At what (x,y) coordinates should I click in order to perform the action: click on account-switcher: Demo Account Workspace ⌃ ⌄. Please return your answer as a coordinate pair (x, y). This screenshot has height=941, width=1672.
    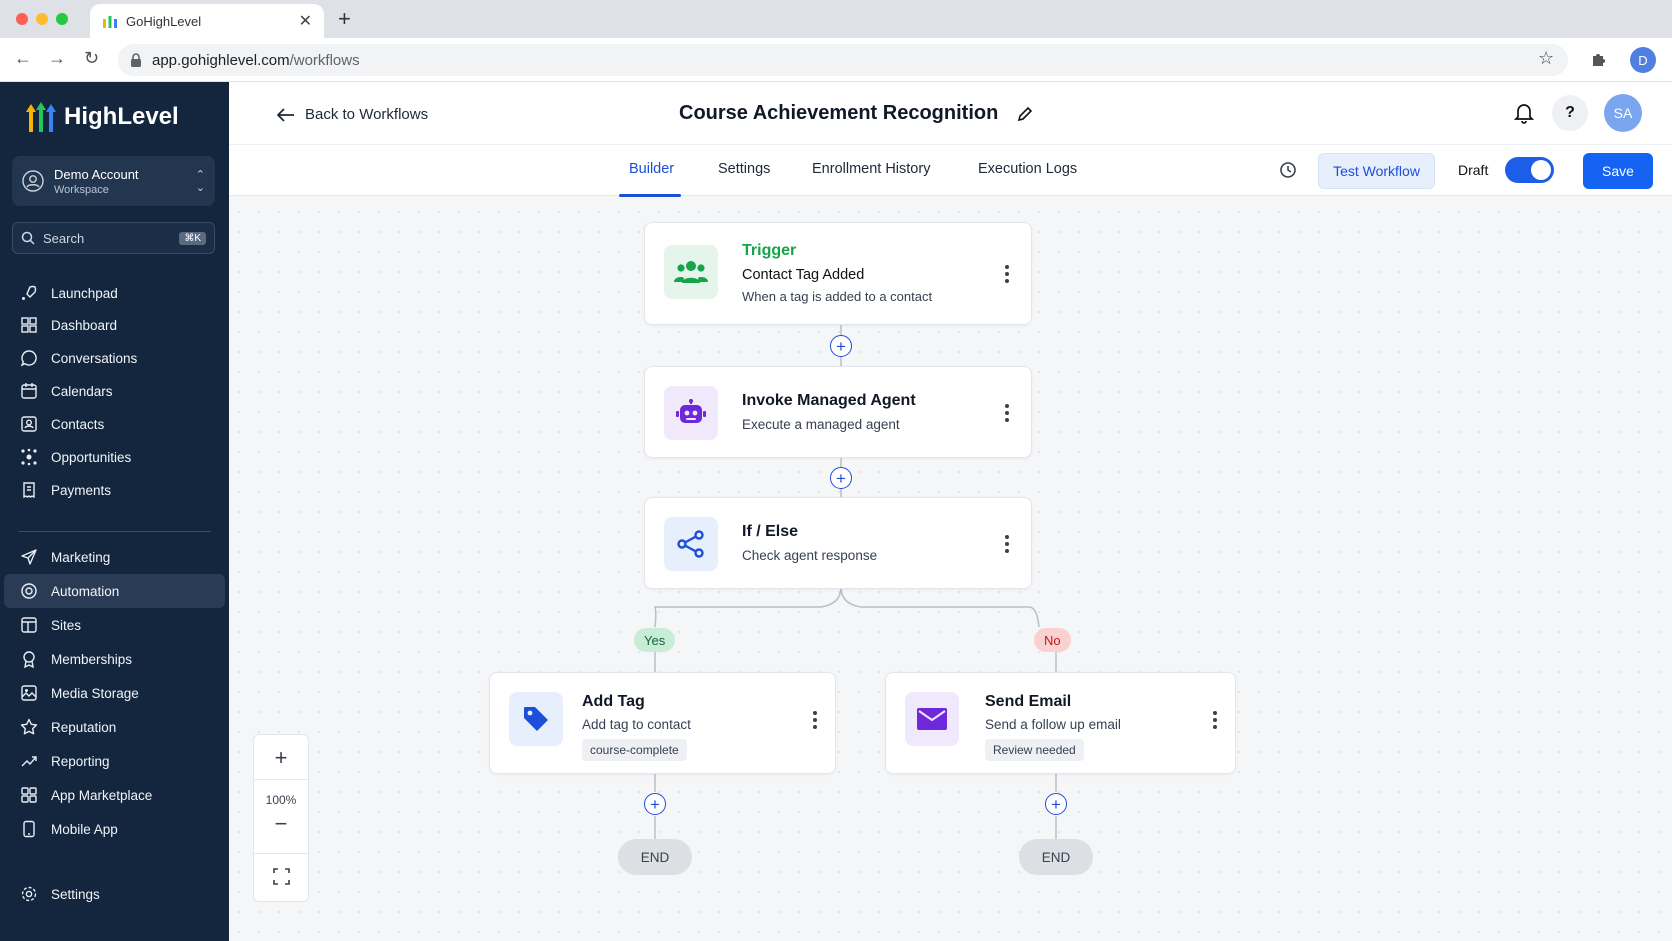
    Looking at the image, I should click on (113, 181).